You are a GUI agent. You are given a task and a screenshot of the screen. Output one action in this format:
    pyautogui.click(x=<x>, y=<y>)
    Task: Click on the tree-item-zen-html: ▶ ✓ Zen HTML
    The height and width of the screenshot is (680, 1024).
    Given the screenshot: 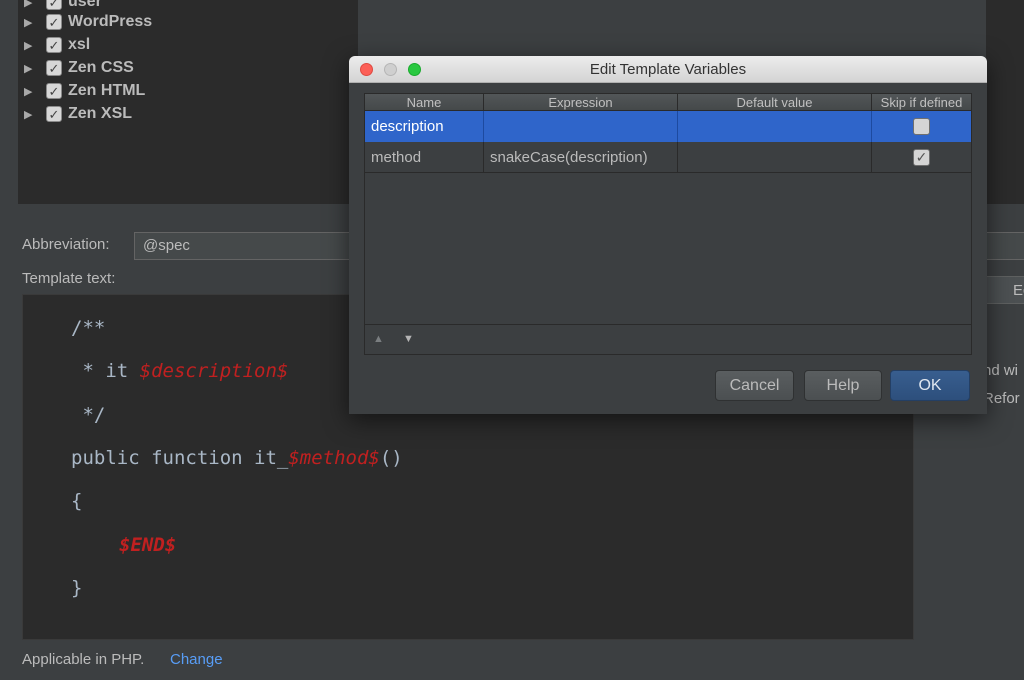 What is the action you would take?
    pyautogui.click(x=83, y=91)
    